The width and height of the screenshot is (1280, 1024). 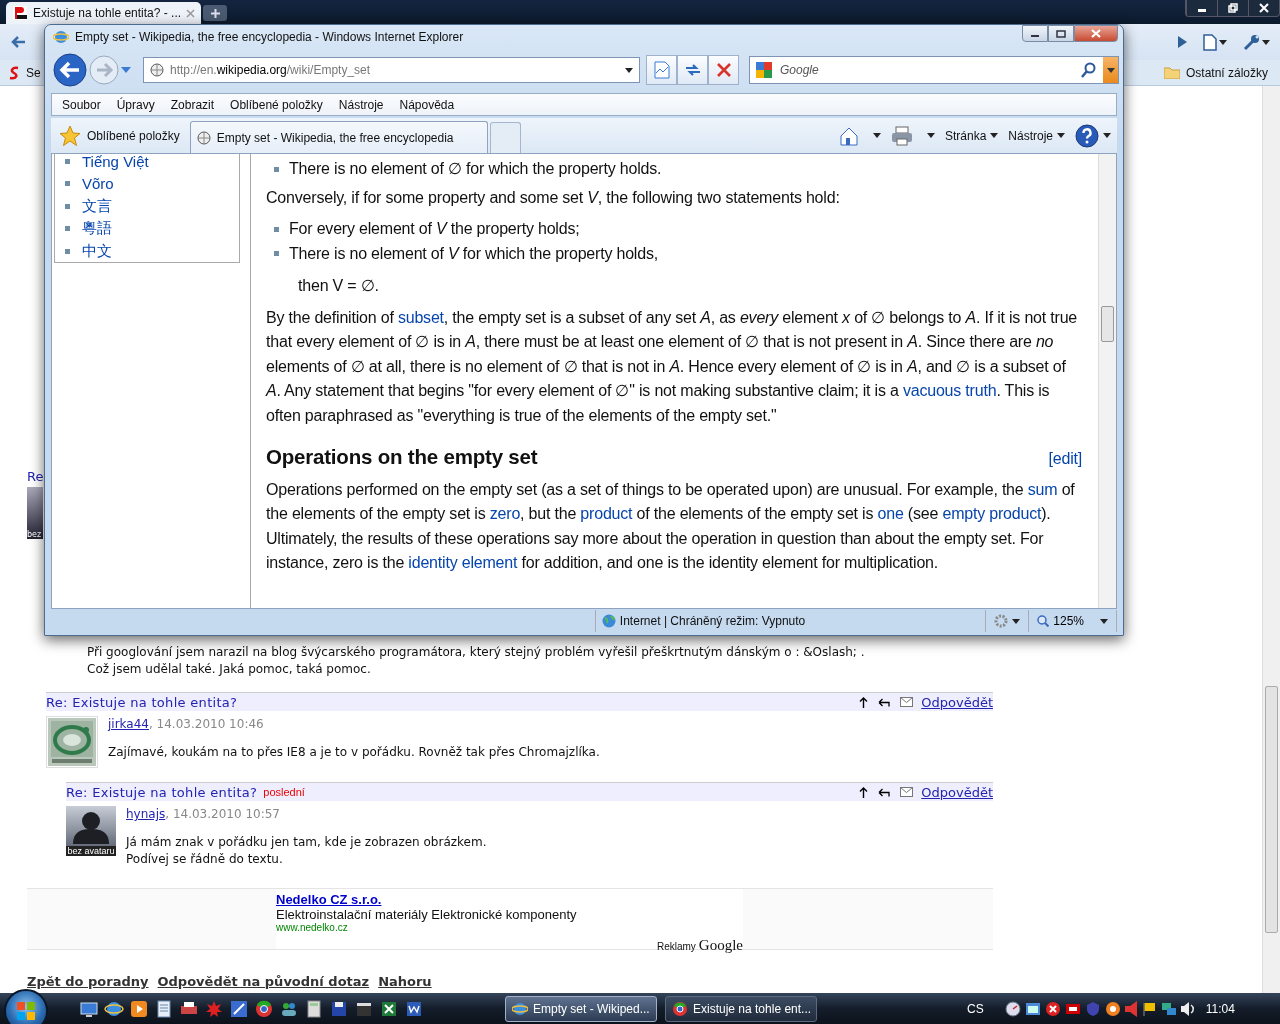 I want to click on clock: 11:04, so click(x=1220, y=1008).